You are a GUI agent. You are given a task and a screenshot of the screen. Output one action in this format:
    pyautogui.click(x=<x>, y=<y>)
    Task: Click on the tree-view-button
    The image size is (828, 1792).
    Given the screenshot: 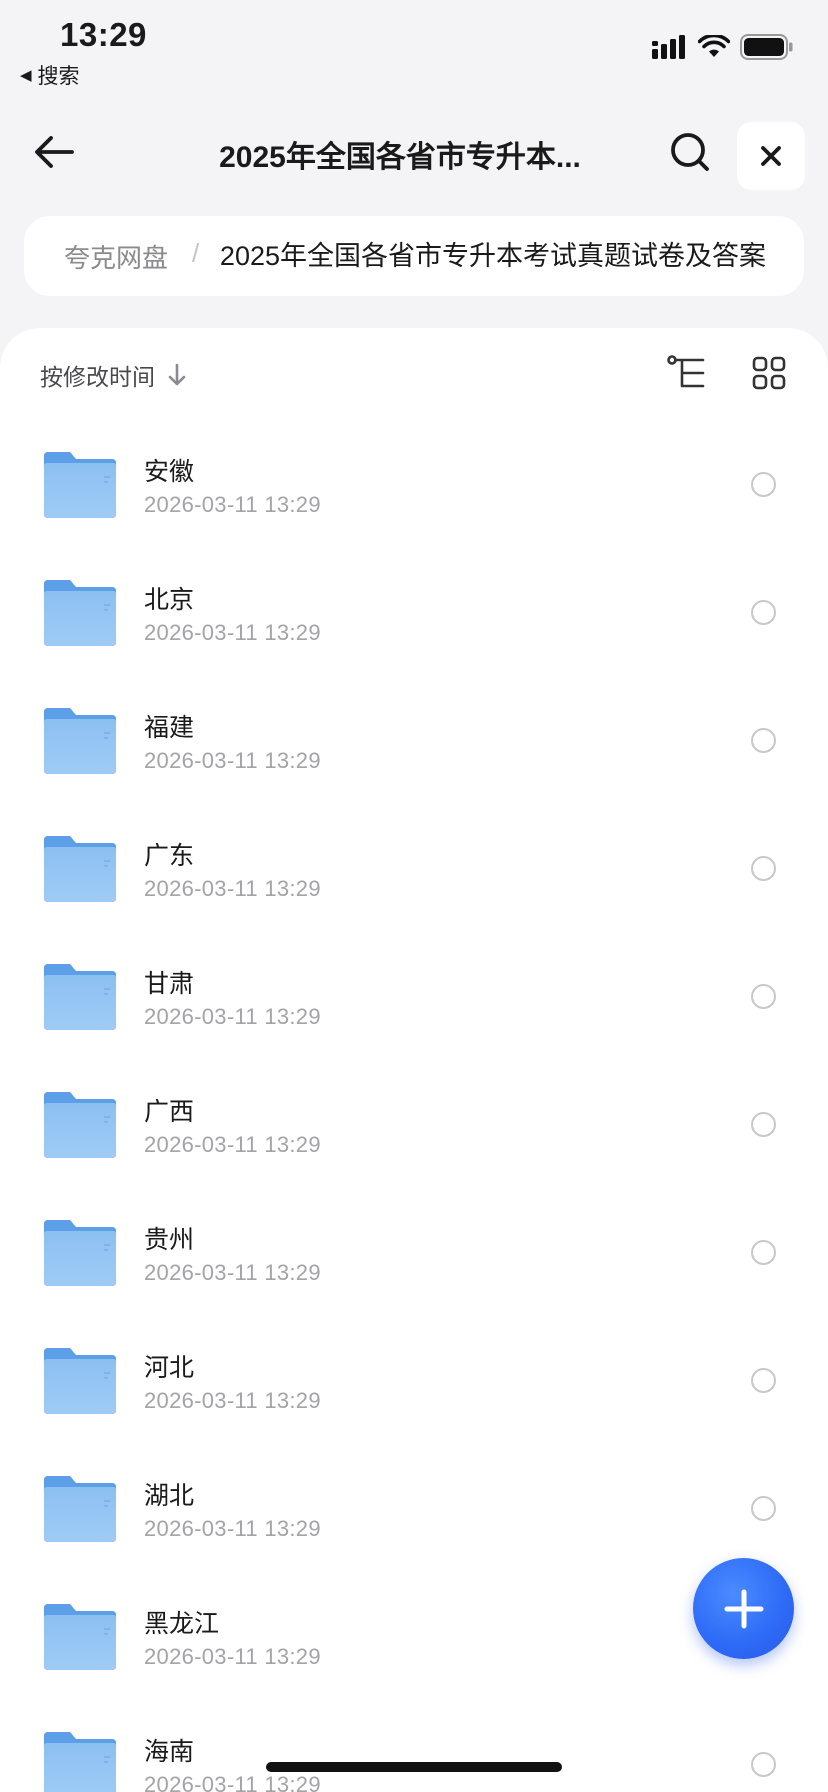 What is the action you would take?
    pyautogui.click(x=687, y=373)
    